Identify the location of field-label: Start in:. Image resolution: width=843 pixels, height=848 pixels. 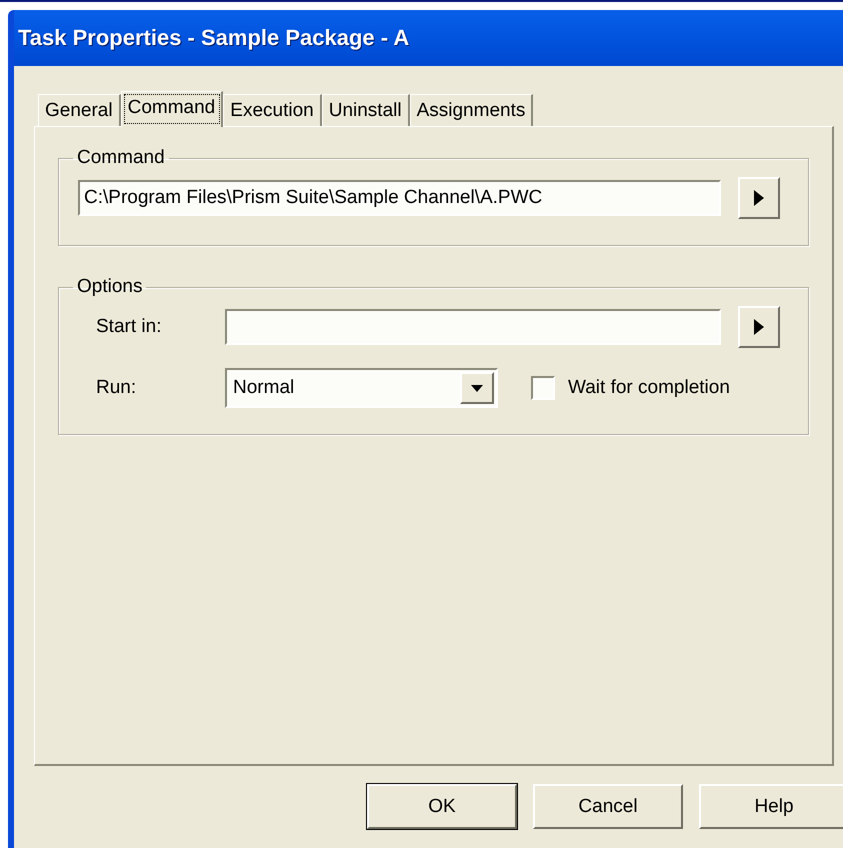
(128, 327).